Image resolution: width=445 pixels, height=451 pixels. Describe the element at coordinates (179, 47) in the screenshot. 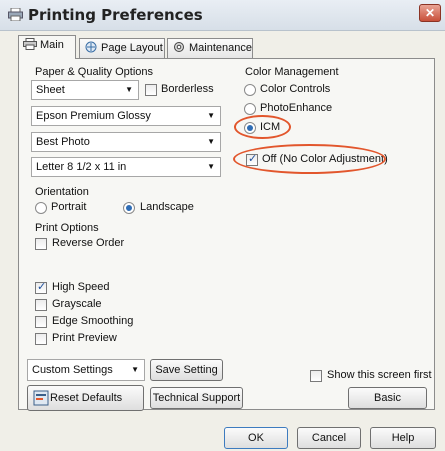

I see `maintenance-icon` at that location.